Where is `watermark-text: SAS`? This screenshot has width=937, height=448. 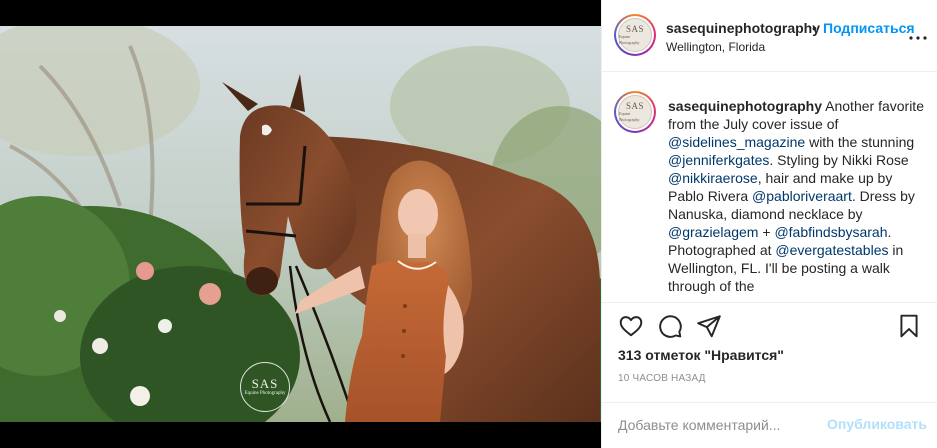
watermark-text: SAS is located at coordinates (265, 383).